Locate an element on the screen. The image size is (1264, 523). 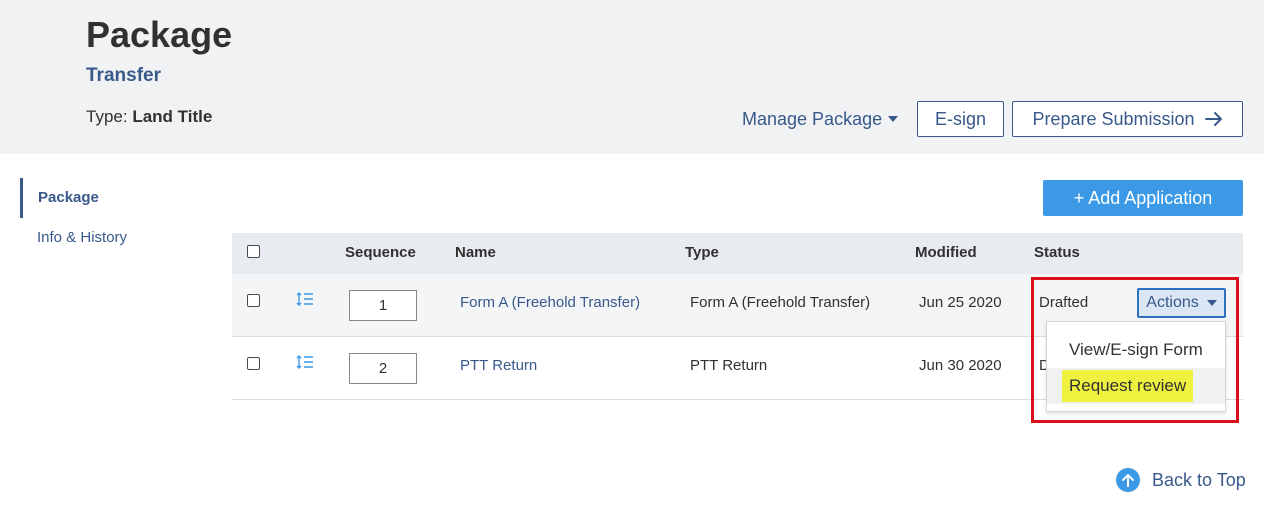
type-label: Type: is located at coordinates (107, 116).